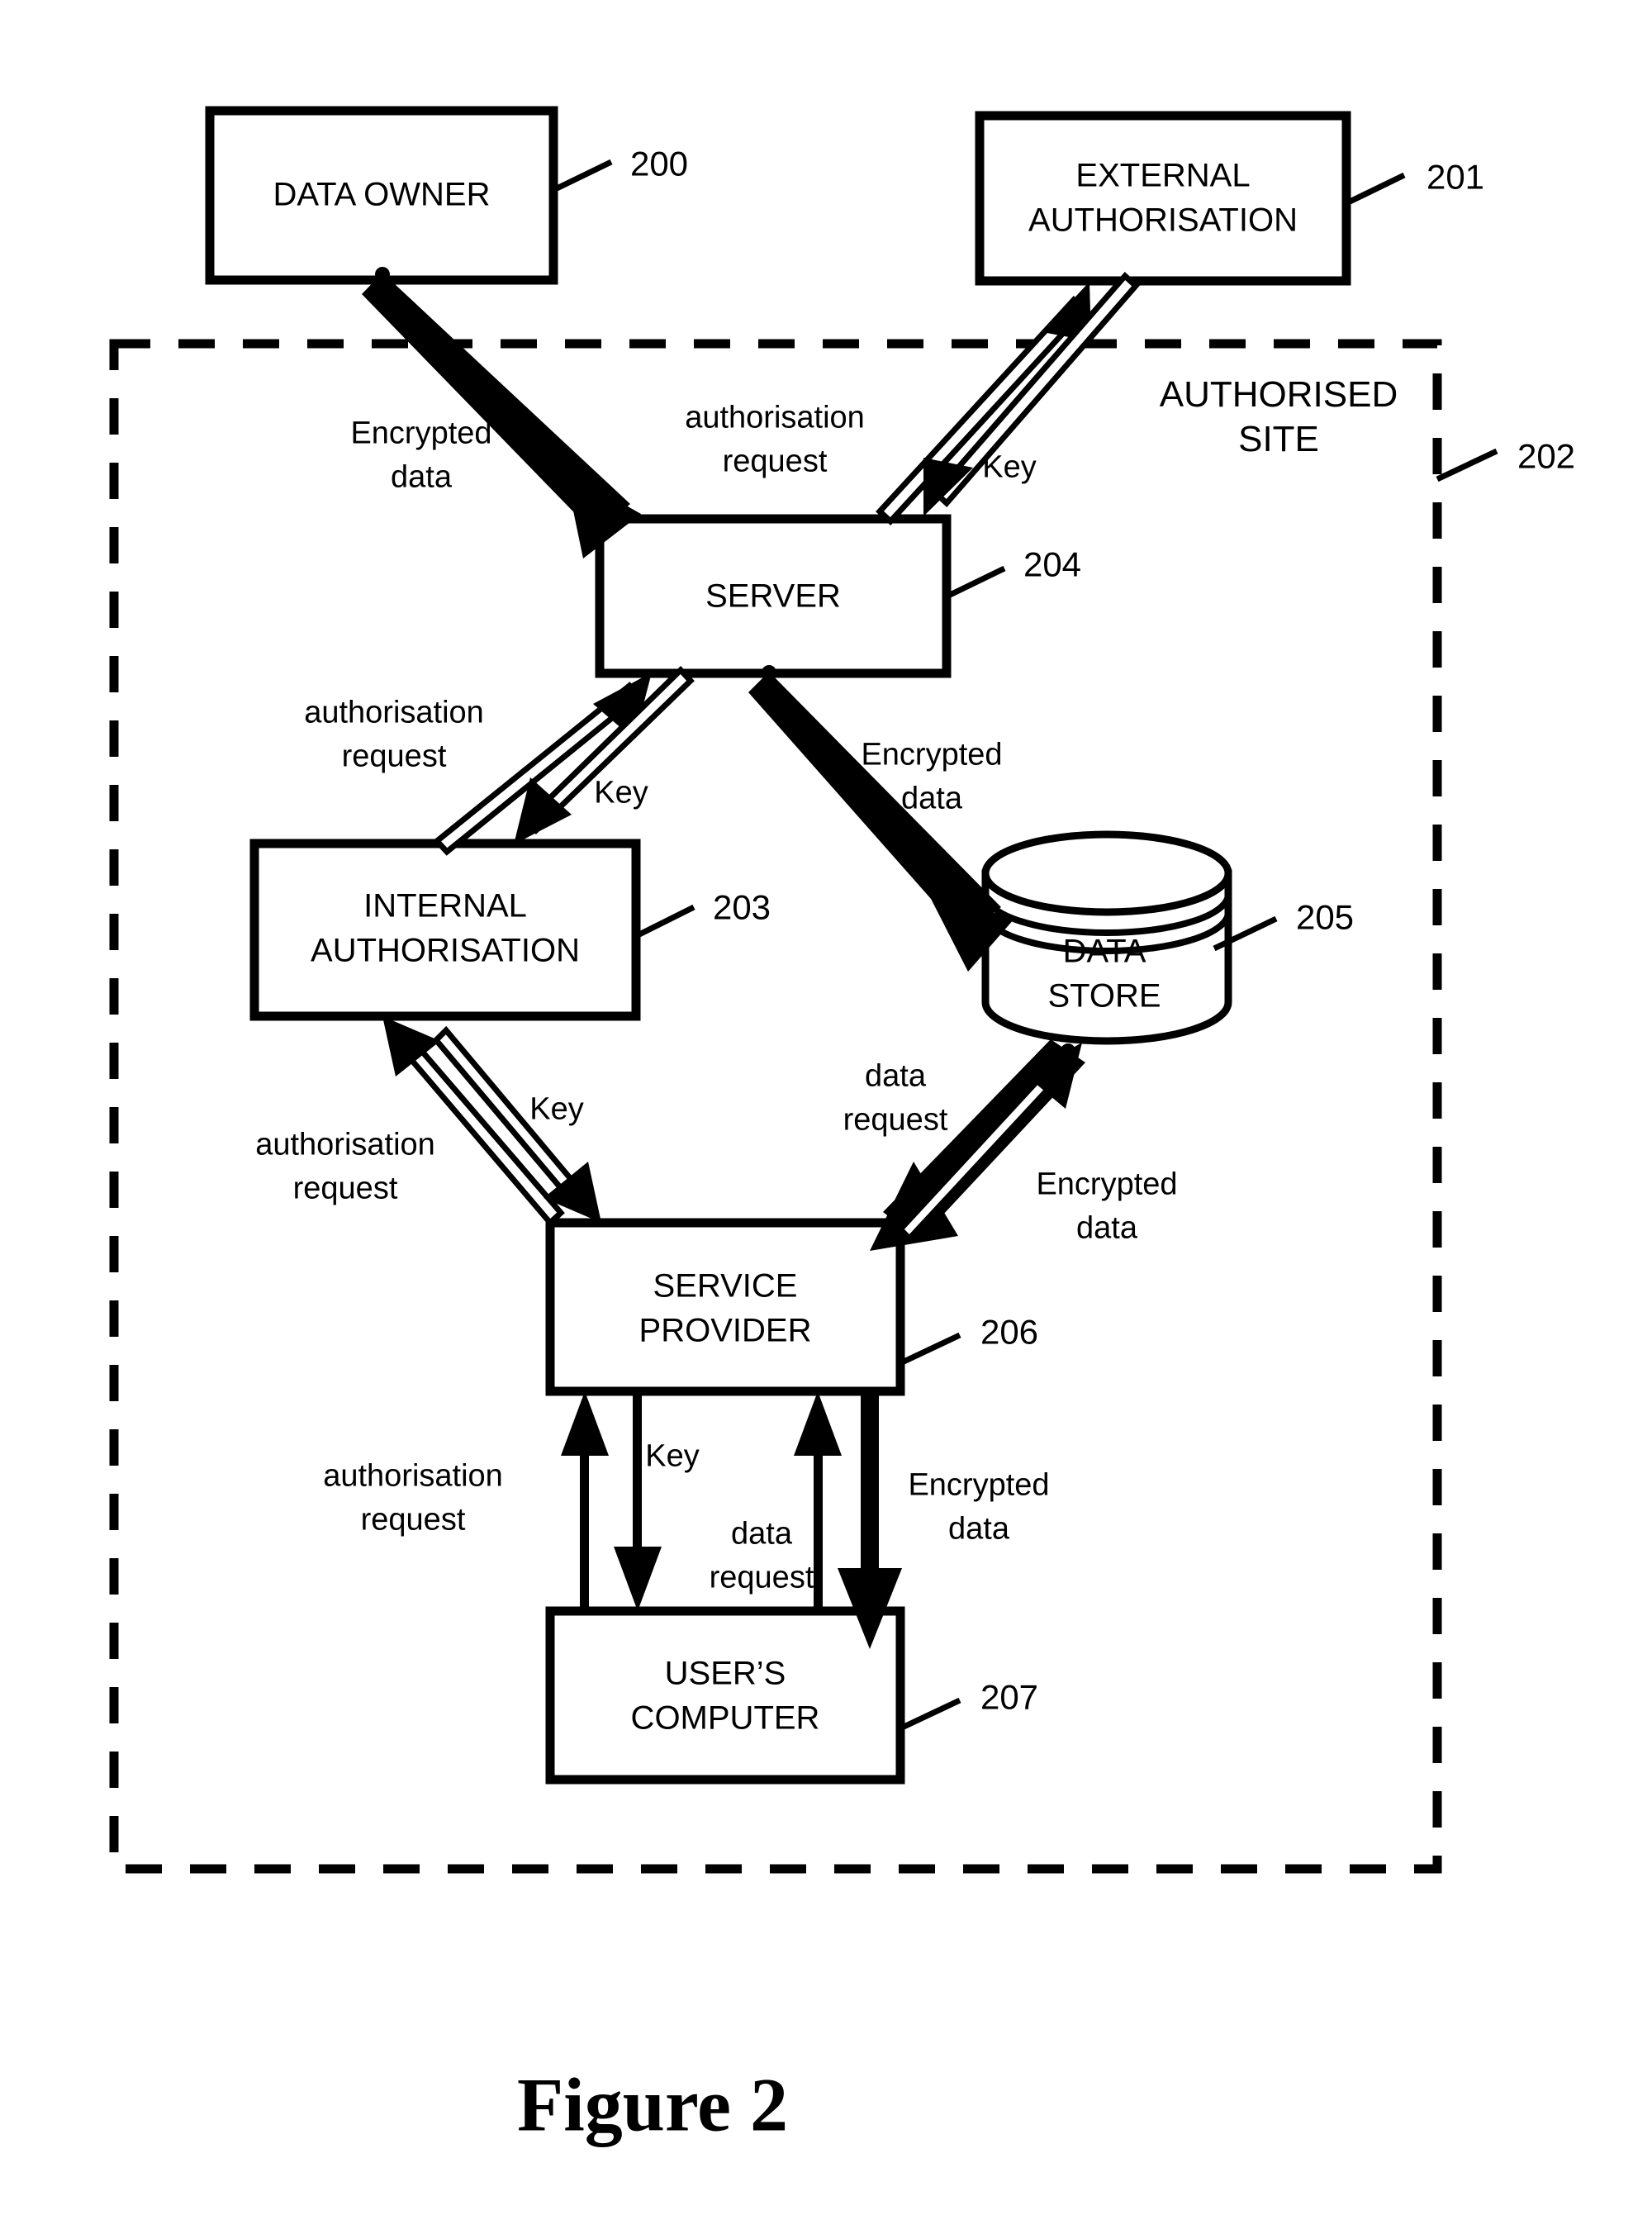 This screenshot has height=2215, width=1652. Describe the element at coordinates (895, 1076) in the screenshot. I see `flow-label-sp-store-datareq-line1: data` at that location.